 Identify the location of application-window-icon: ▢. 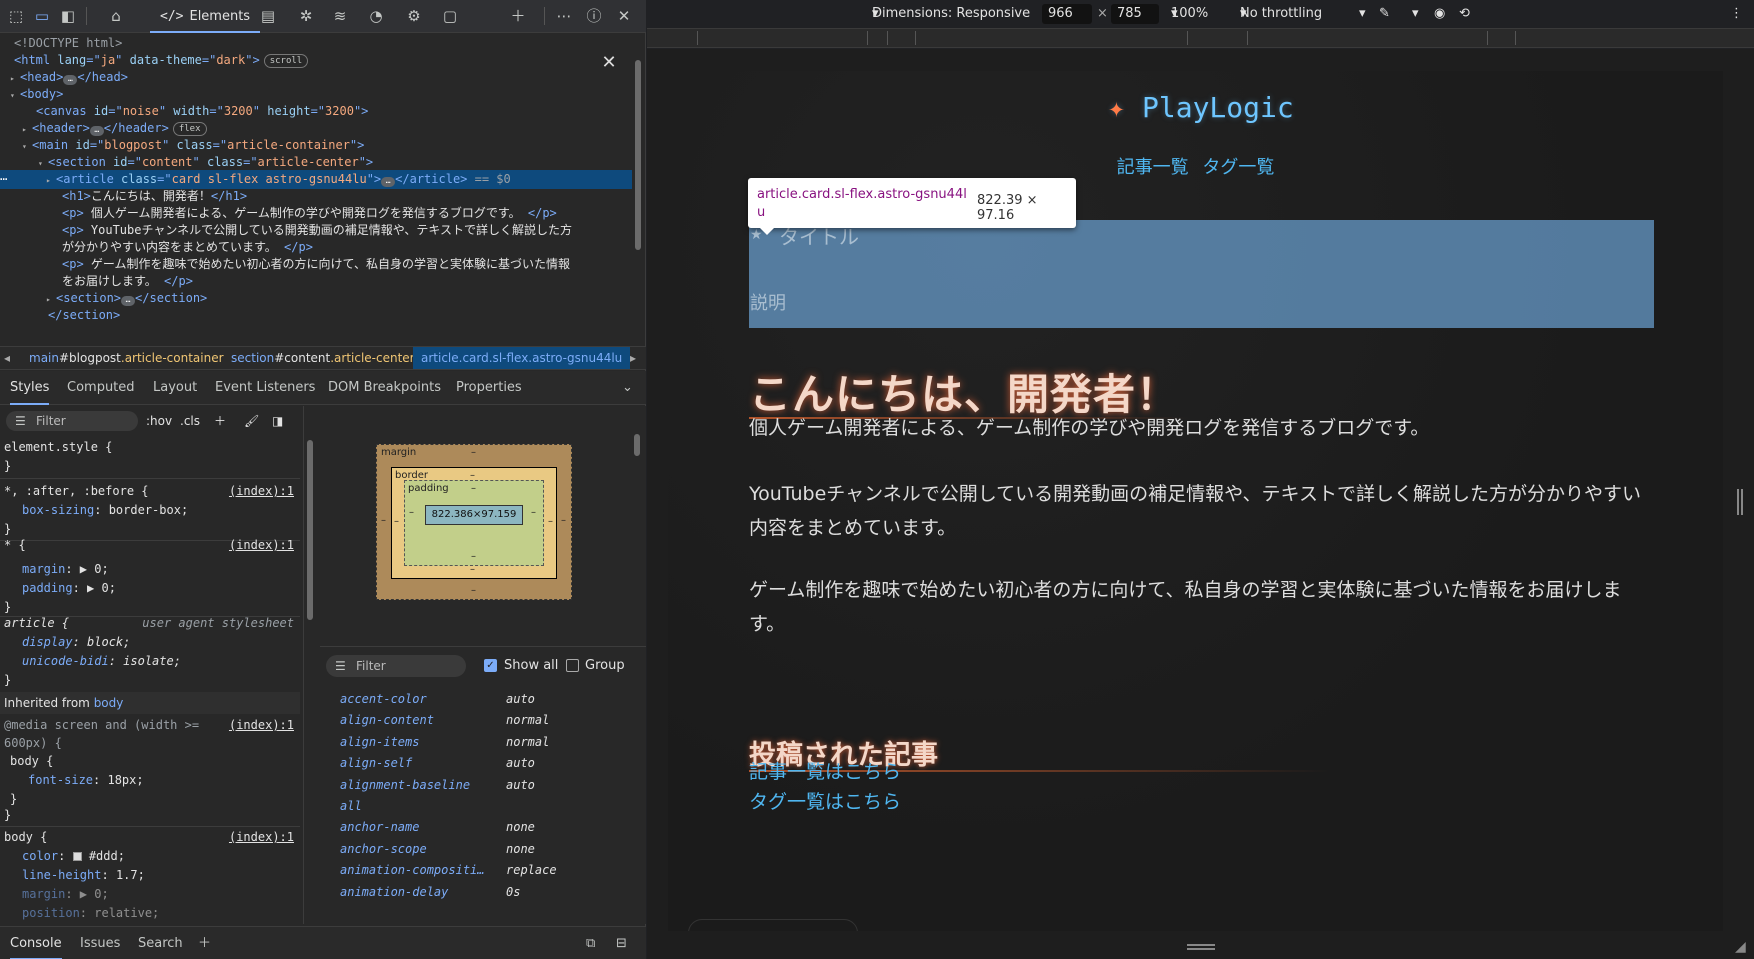
(450, 16).